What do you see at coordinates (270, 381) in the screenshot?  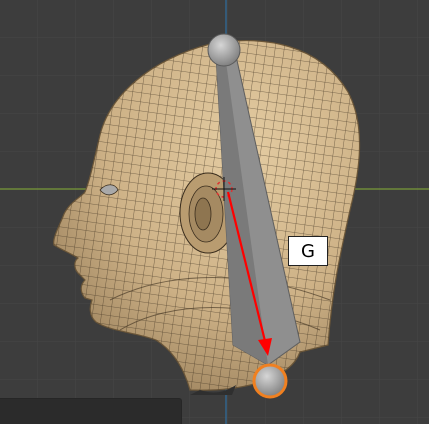 I see `bone-tail-joint-selected` at bounding box center [270, 381].